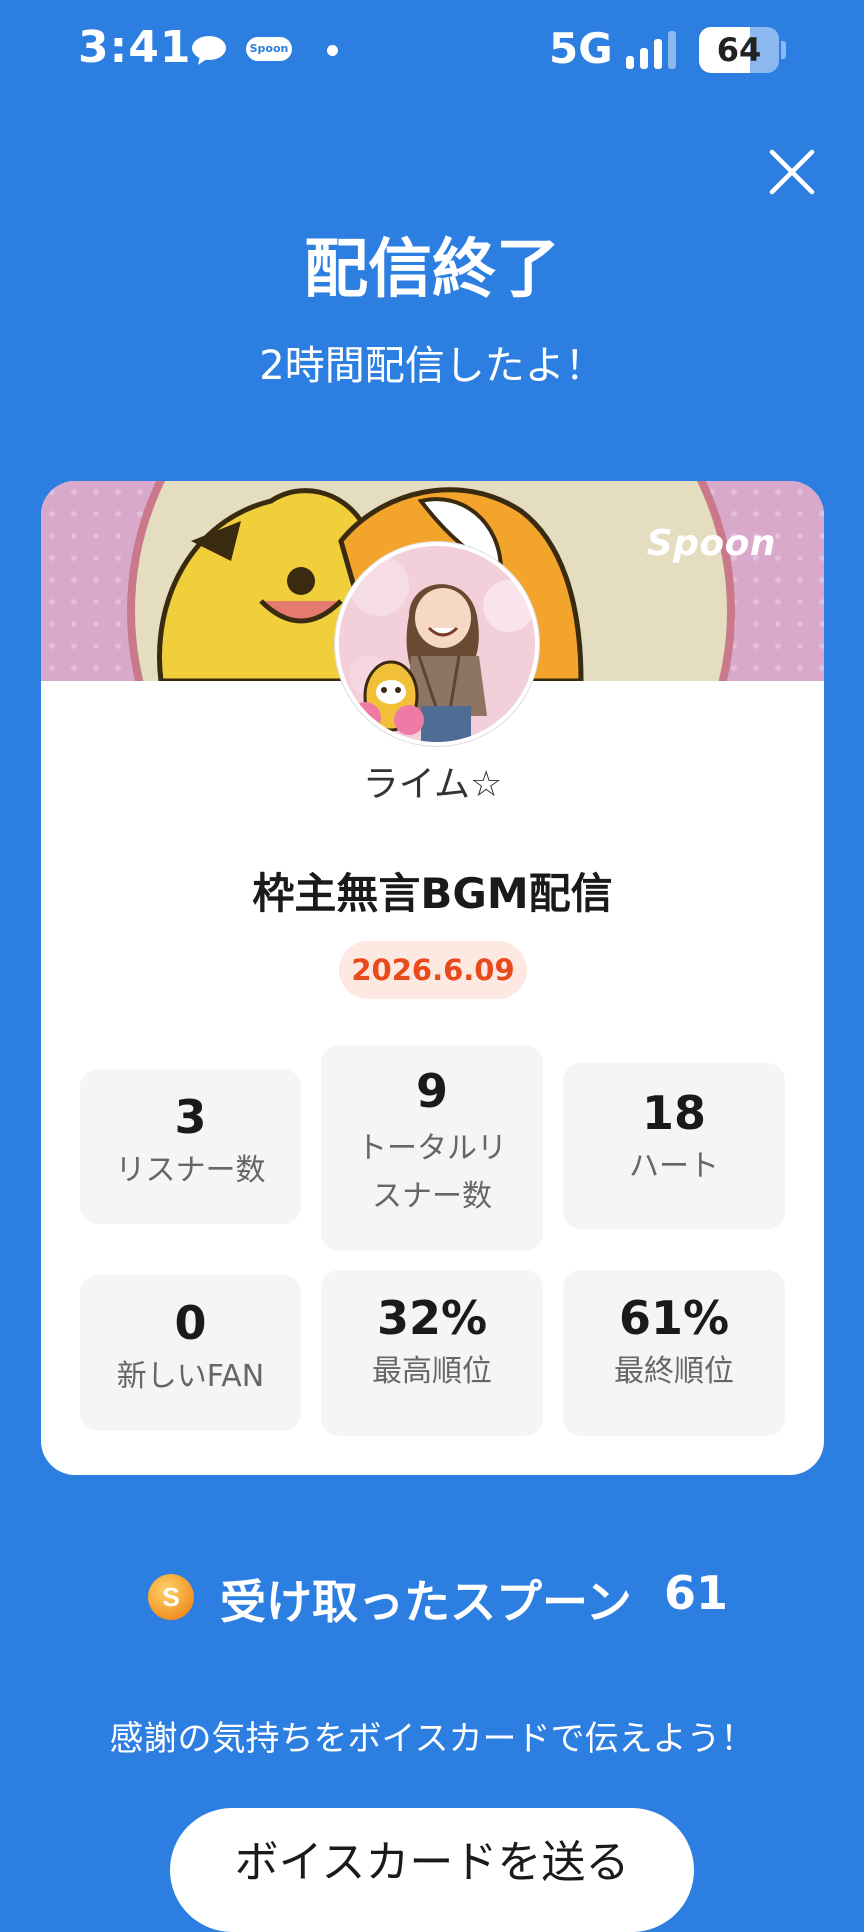 The height and width of the screenshot is (1932, 864). What do you see at coordinates (190, 1170) in the screenshot?
I see `stat-label: リスナー数` at bounding box center [190, 1170].